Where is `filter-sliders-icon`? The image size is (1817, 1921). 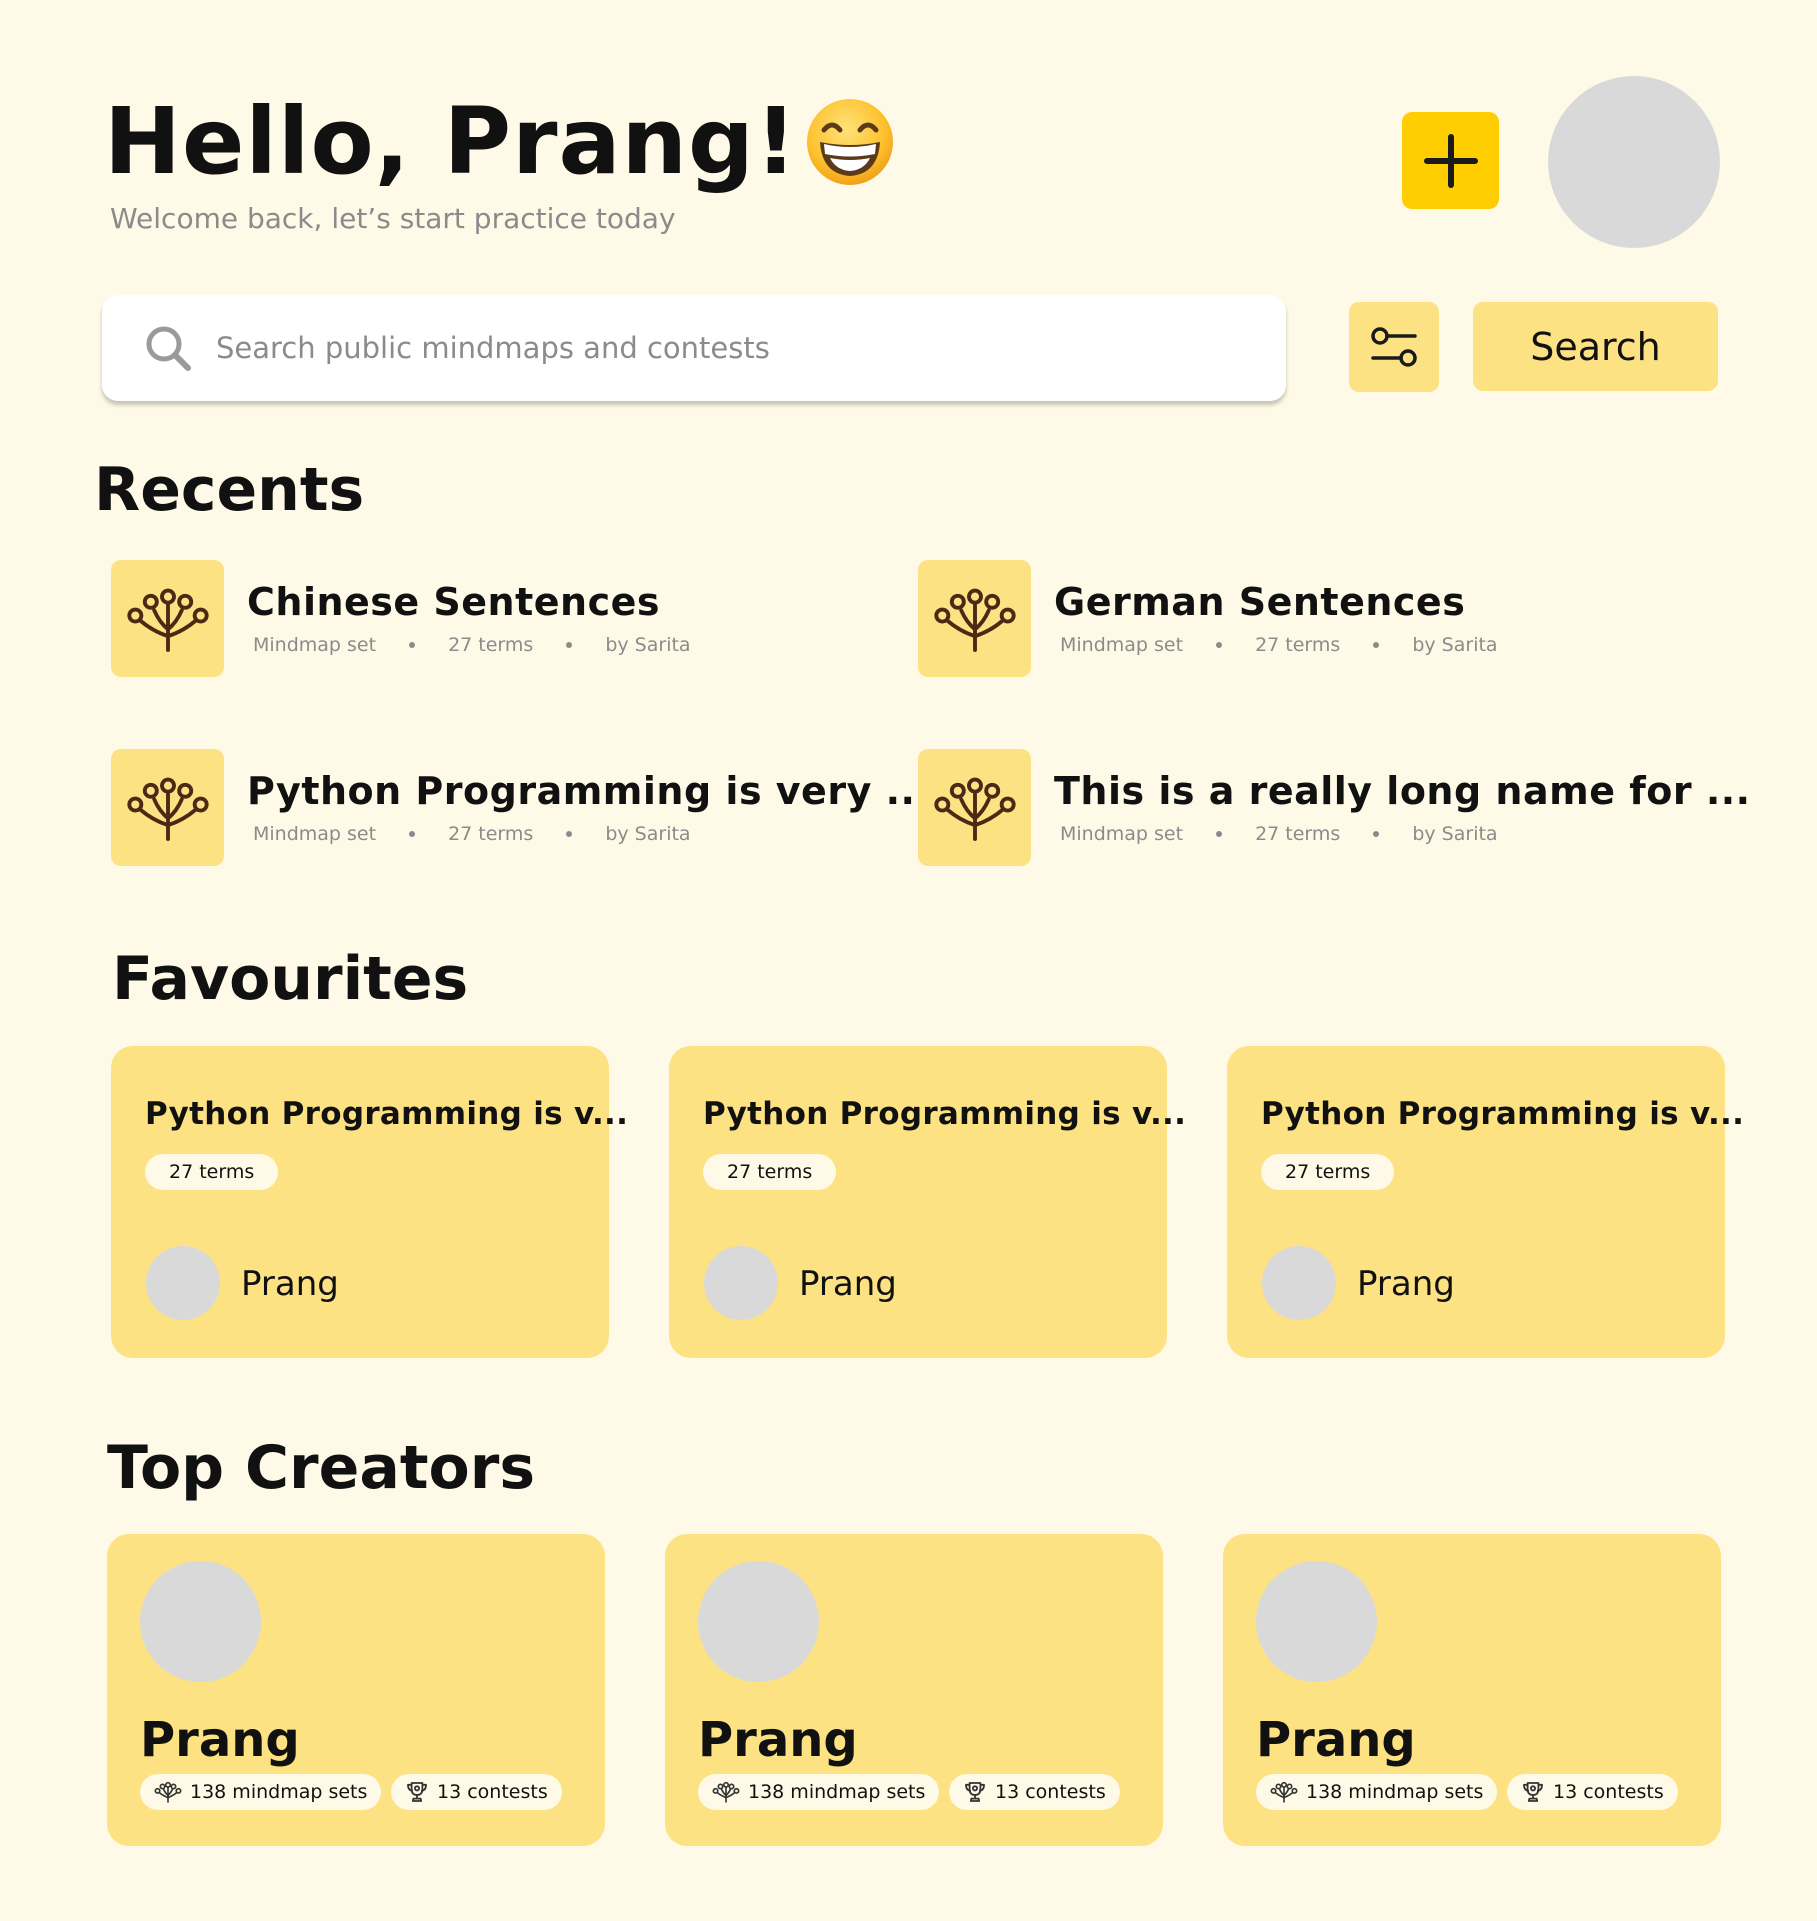 filter-sliders-icon is located at coordinates (1394, 347).